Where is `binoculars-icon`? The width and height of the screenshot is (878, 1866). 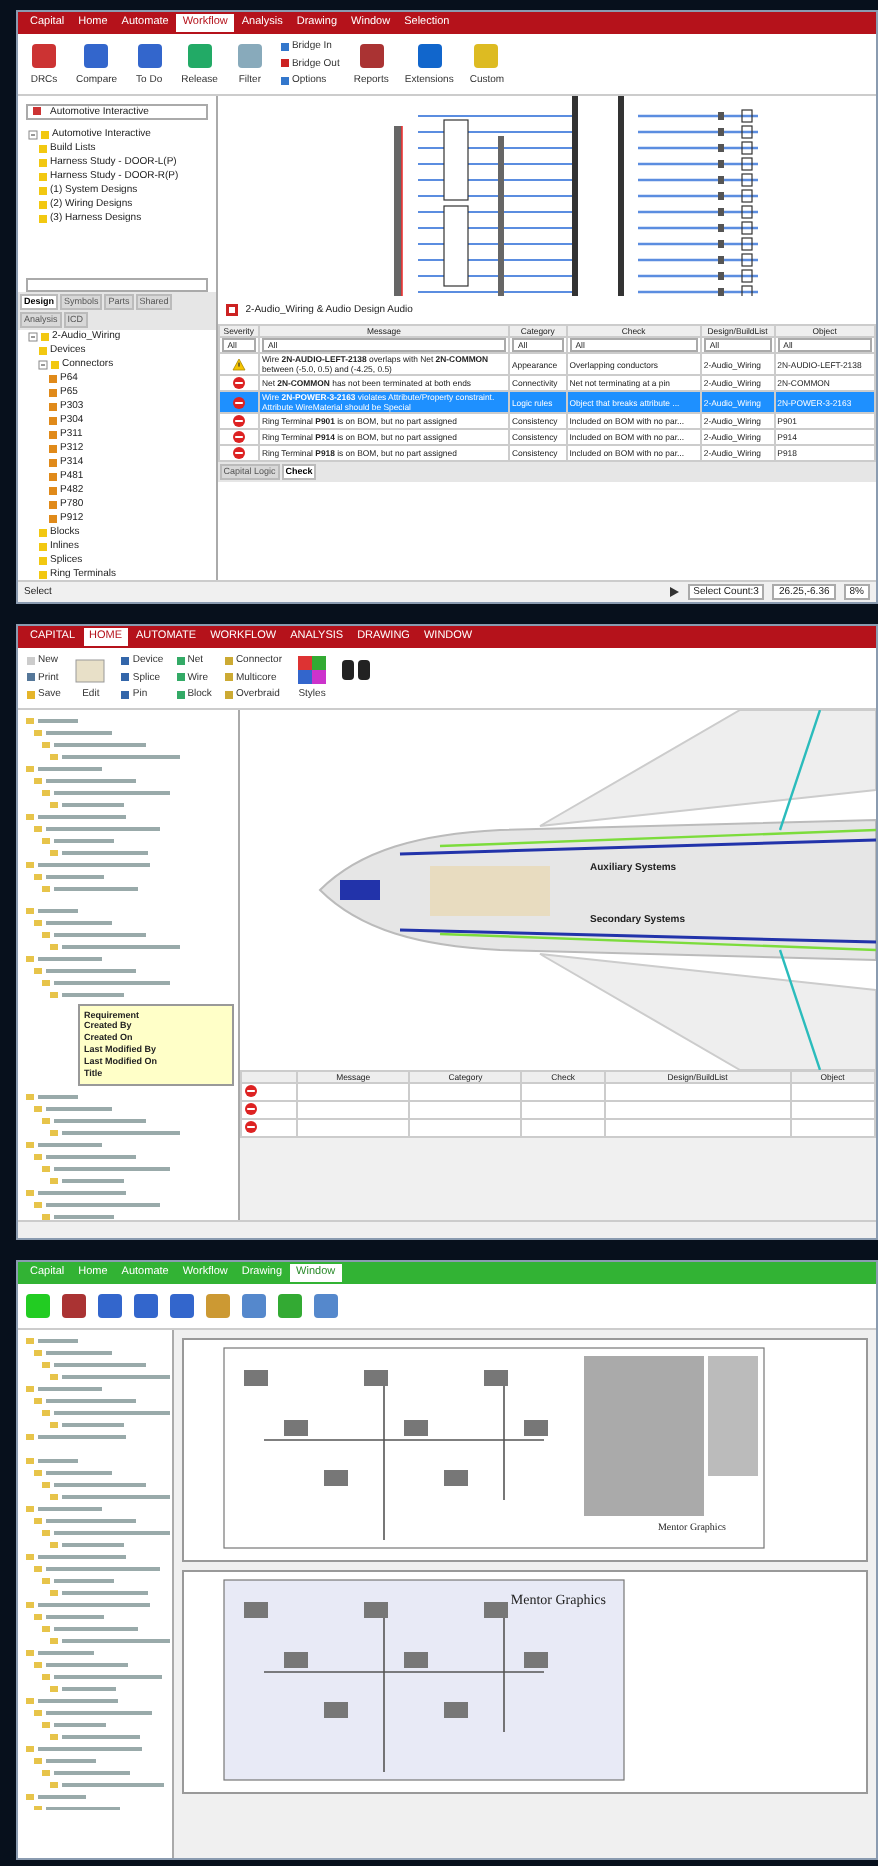 binoculars-icon is located at coordinates (356, 668).